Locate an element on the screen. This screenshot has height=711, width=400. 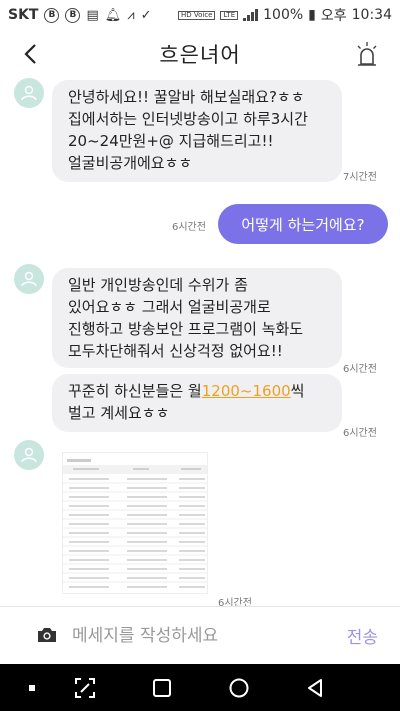
message-line: 20~24만원+@ 지급해드리고!! is located at coordinates (171, 141).